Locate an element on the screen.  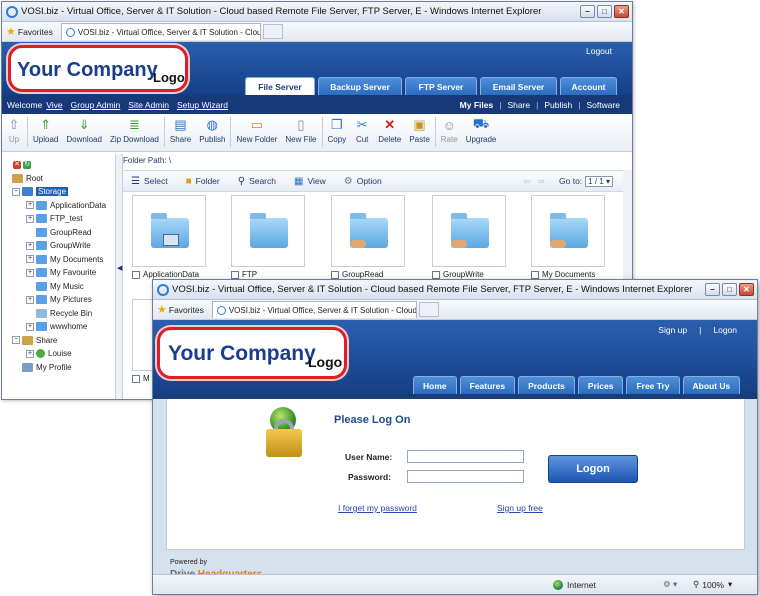
file-item-my-documents: My Documents is located at coordinates (568, 237).